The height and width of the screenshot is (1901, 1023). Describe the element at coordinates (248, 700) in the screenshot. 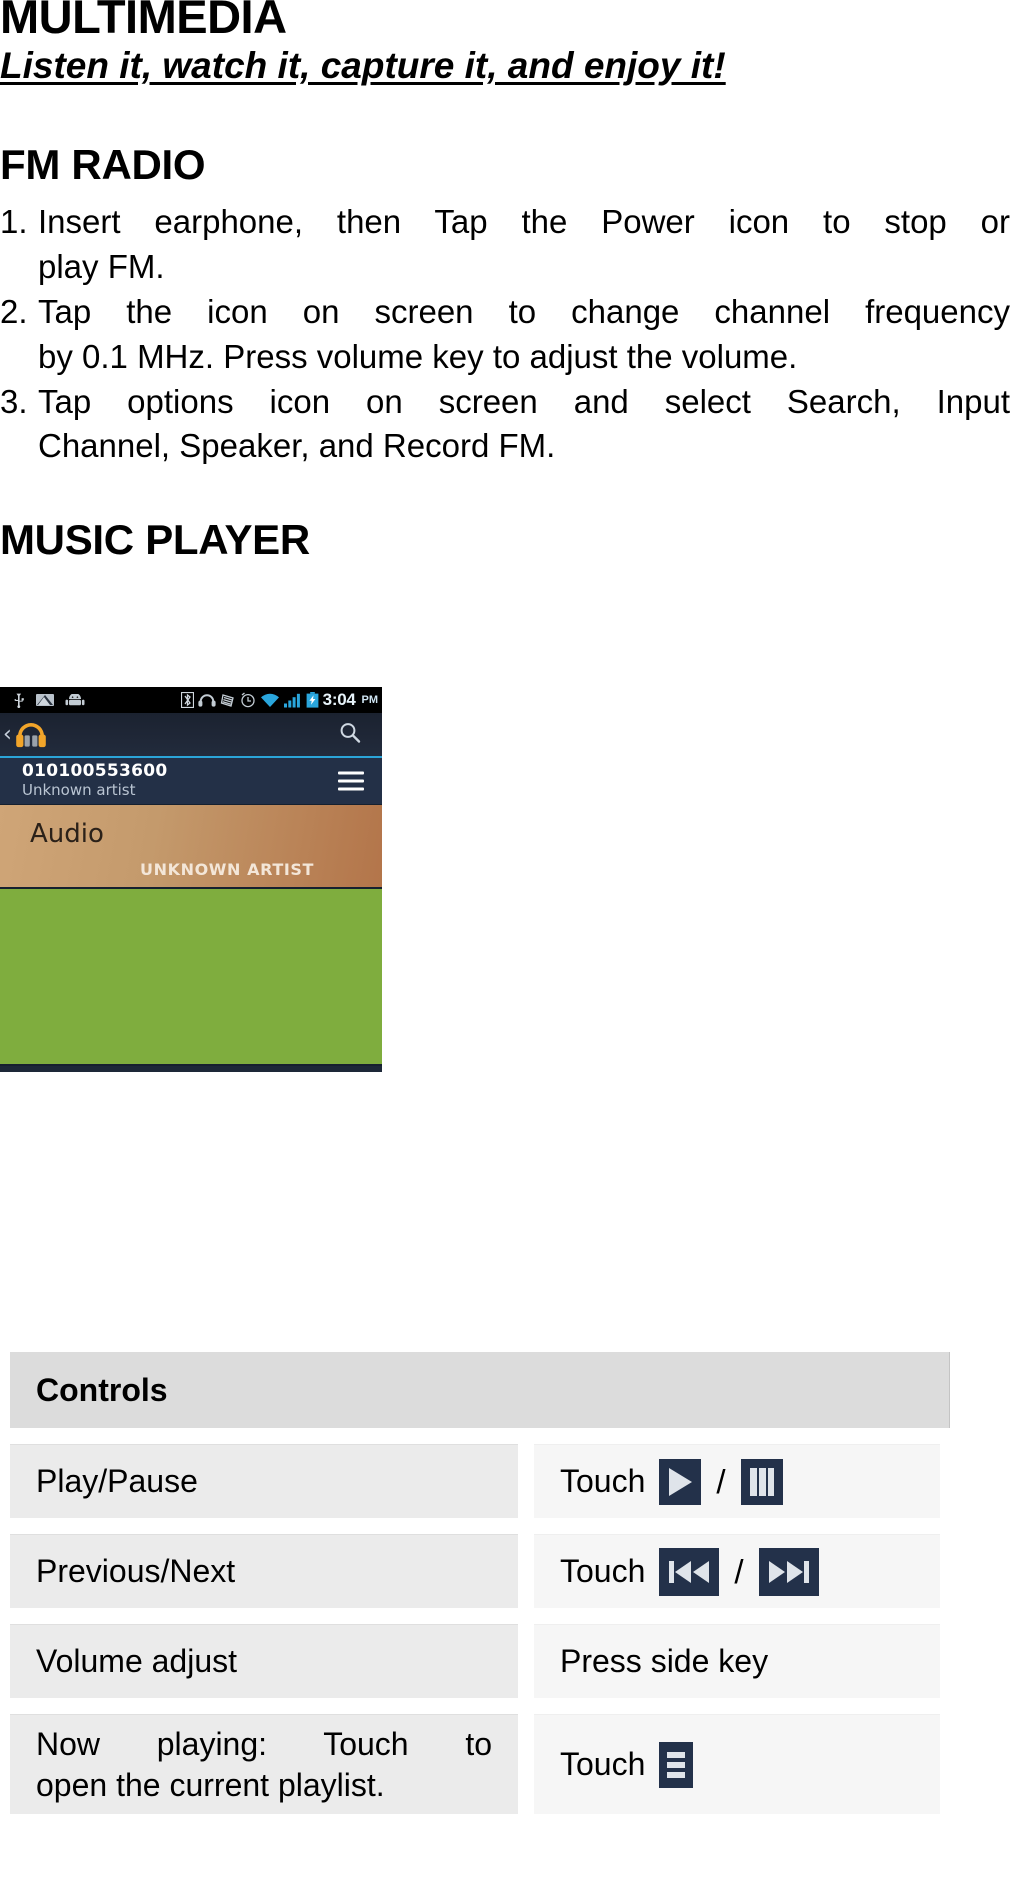

I see `alarm-clock-icon` at that location.